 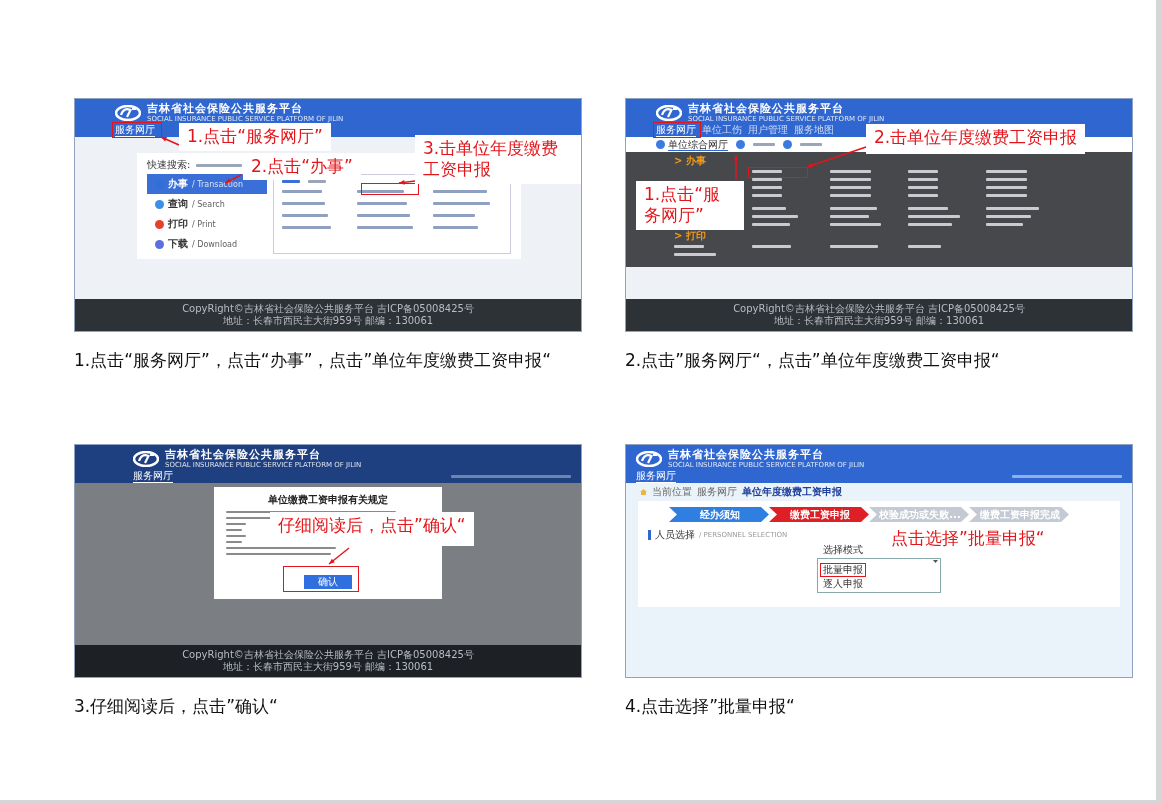 What do you see at coordinates (169, 165) in the screenshot?
I see `search-label: 快速搜索:` at bounding box center [169, 165].